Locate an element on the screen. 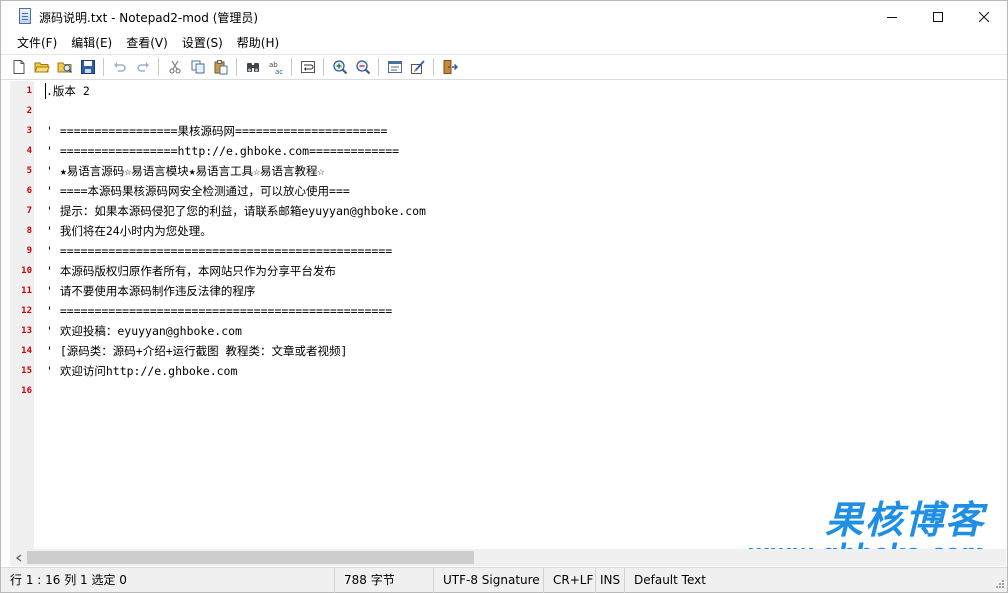 This screenshot has width=1008, height=593. new-file-icon is located at coordinates (18, 67).